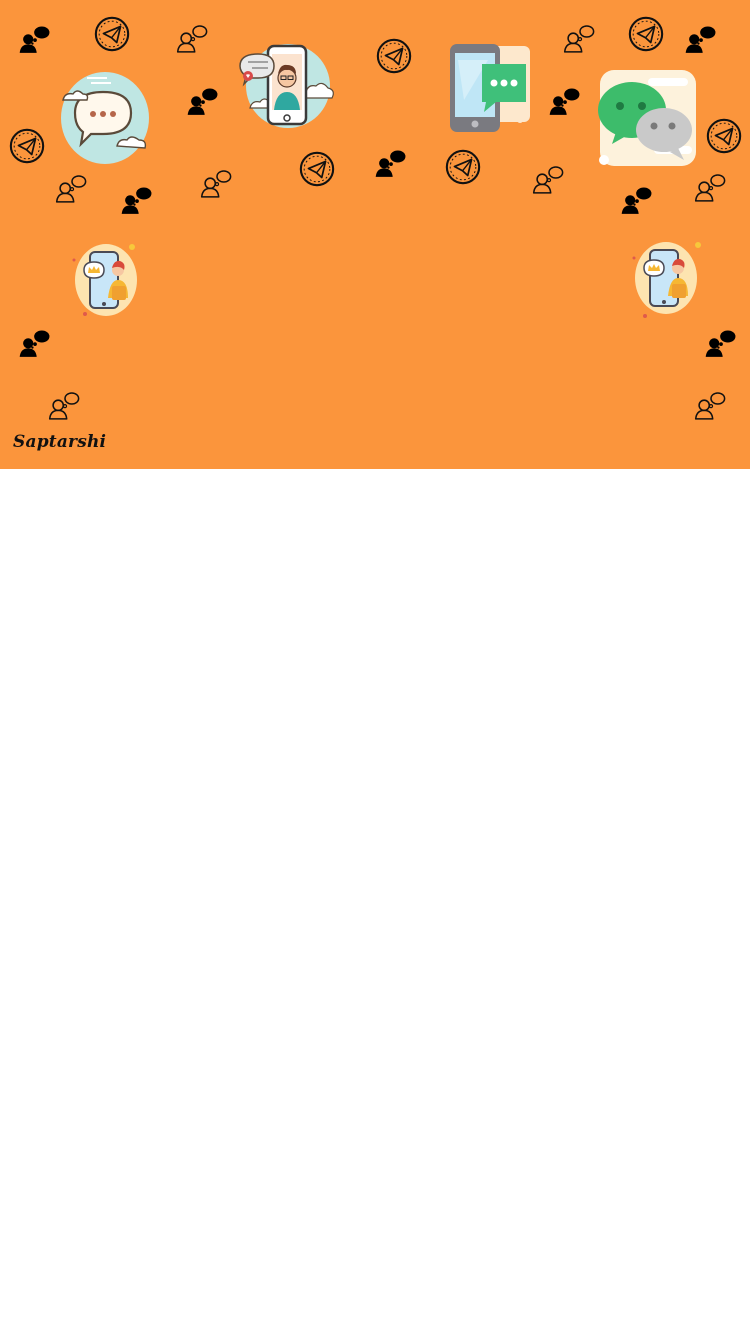 The width and height of the screenshot is (750, 1334). Describe the element at coordinates (286, 84) in the screenshot. I see `phone-avatar-chat-illustration` at that location.